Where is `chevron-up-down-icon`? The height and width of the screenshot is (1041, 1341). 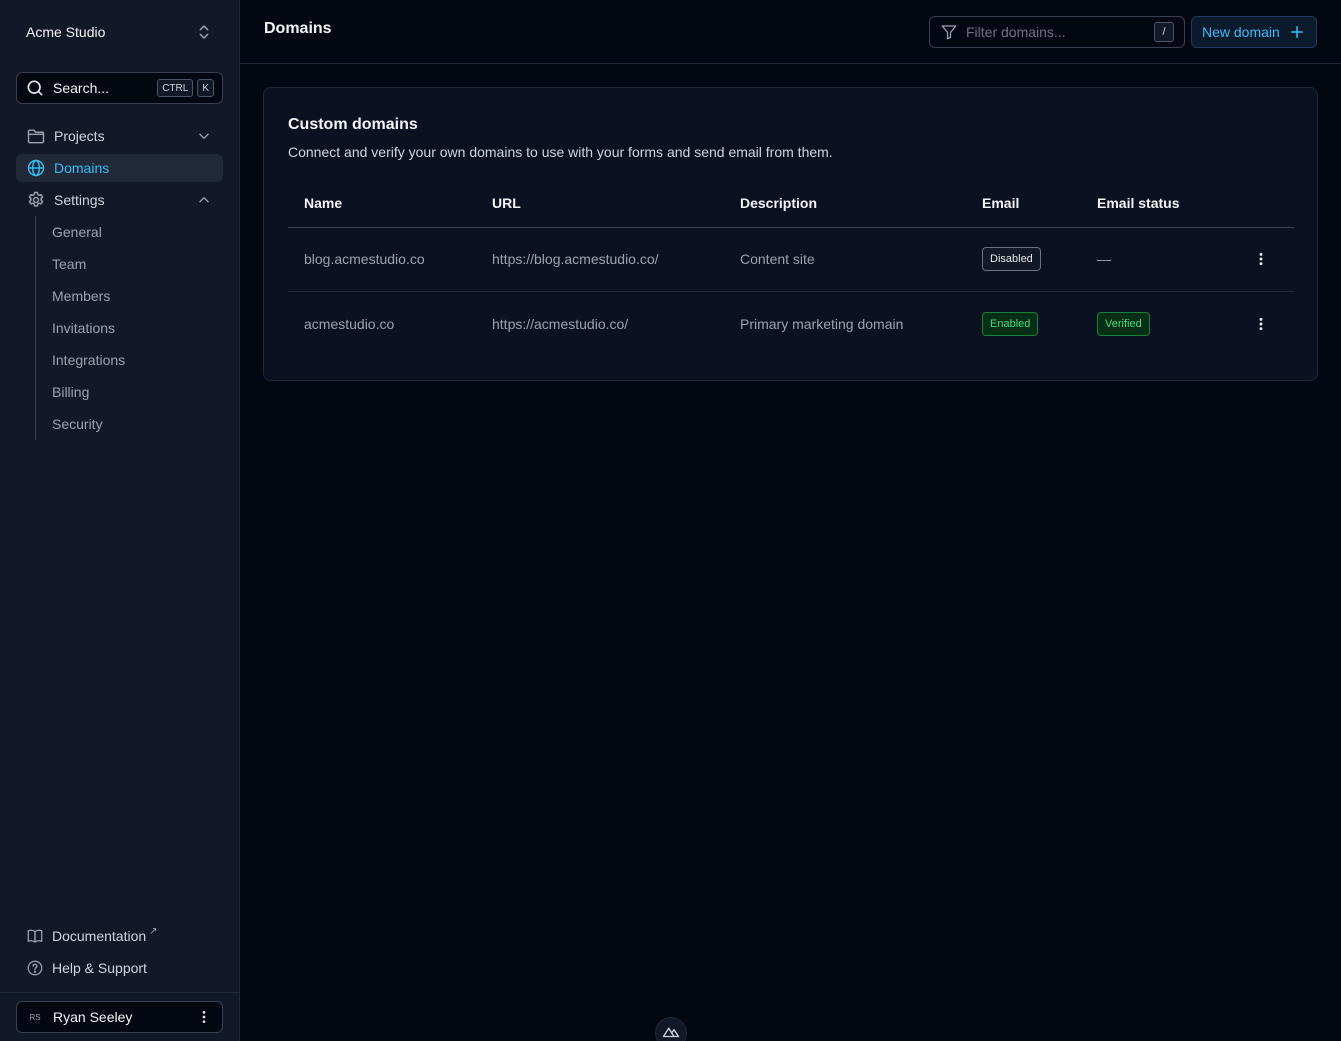 chevron-up-down-icon is located at coordinates (204, 32).